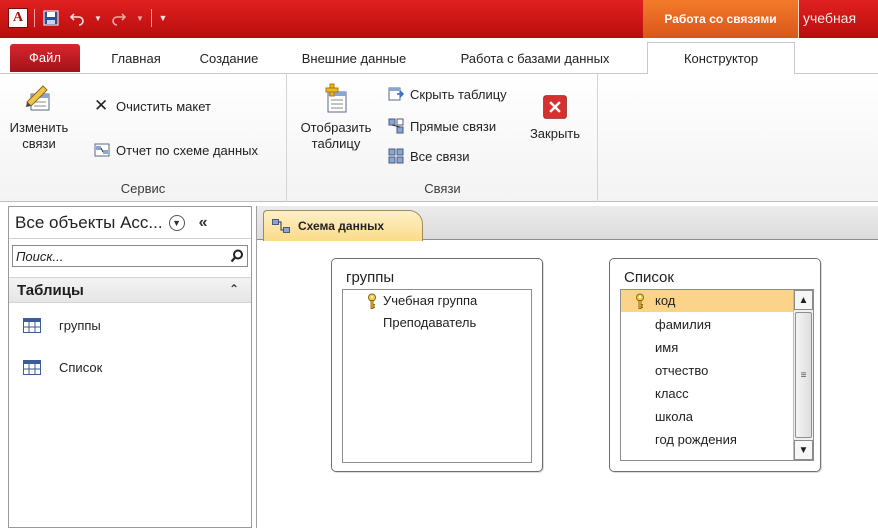  I want to click on field-row-selected: код, so click(707, 301).